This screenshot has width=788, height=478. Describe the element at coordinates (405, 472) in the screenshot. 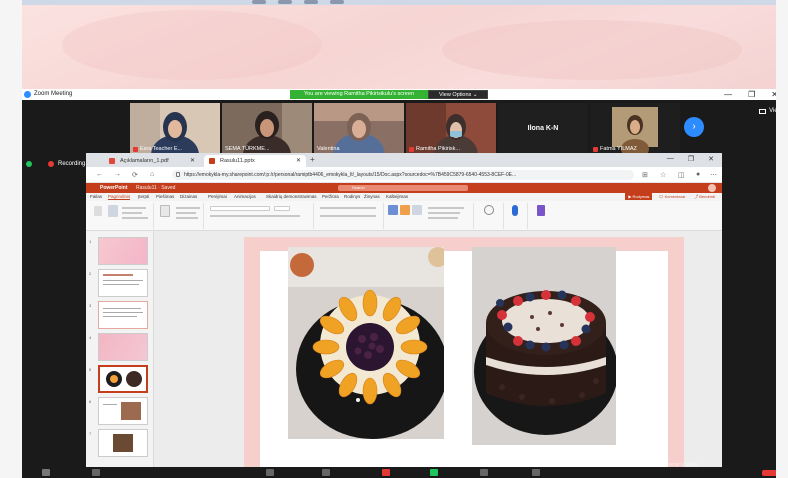

I see `zoom-toolbar` at that location.